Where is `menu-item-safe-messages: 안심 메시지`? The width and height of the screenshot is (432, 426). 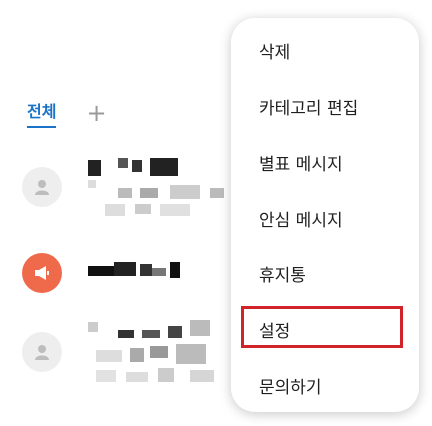 menu-item-safe-messages: 안심 메시지 is located at coordinates (301, 218).